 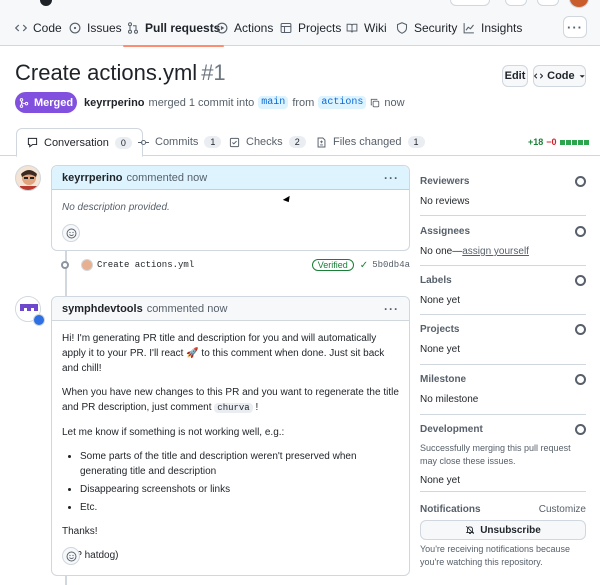 What do you see at coordinates (510, 530) in the screenshot?
I see `unsubscribe-label: Unsubscribe` at bounding box center [510, 530].